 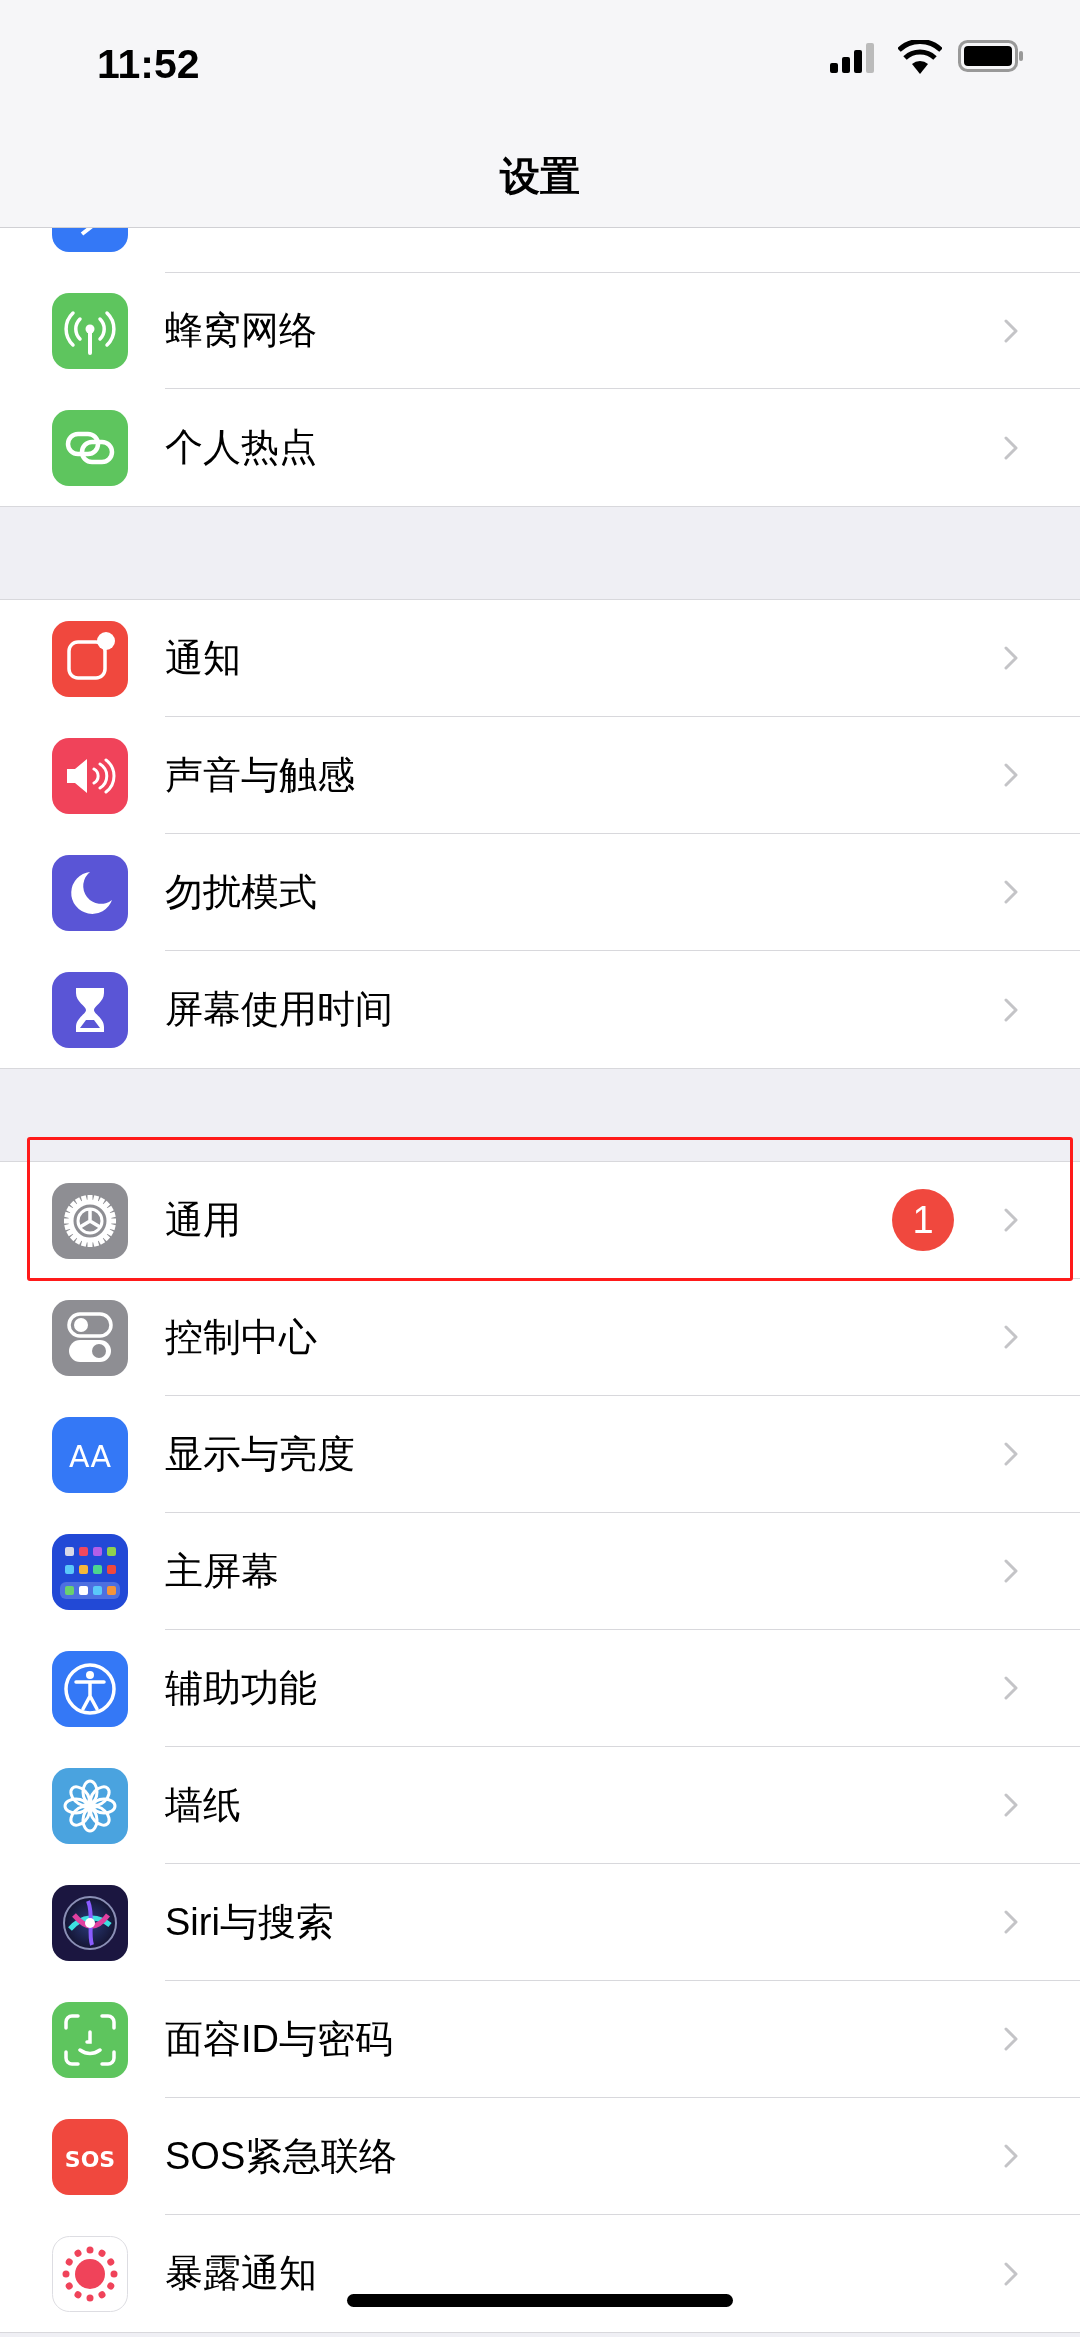 What do you see at coordinates (90, 775) in the screenshot?
I see `speaker-icon` at bounding box center [90, 775].